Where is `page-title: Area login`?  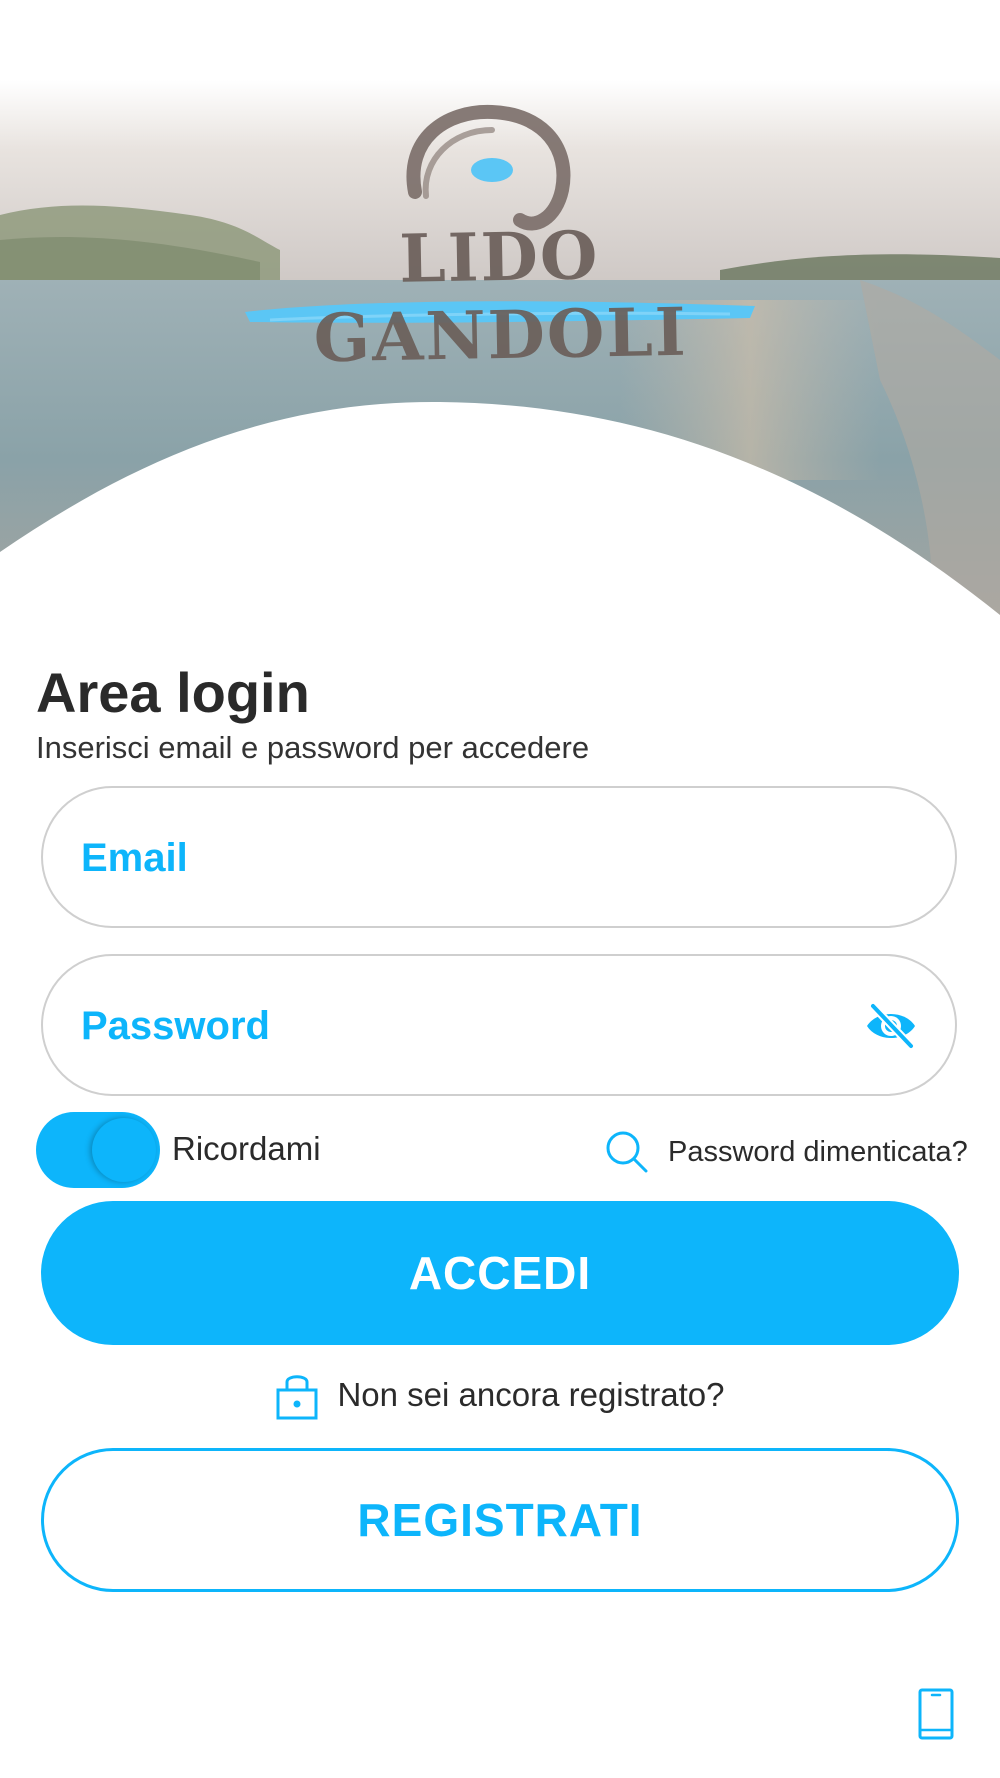
page-title: Area login is located at coordinates (173, 692).